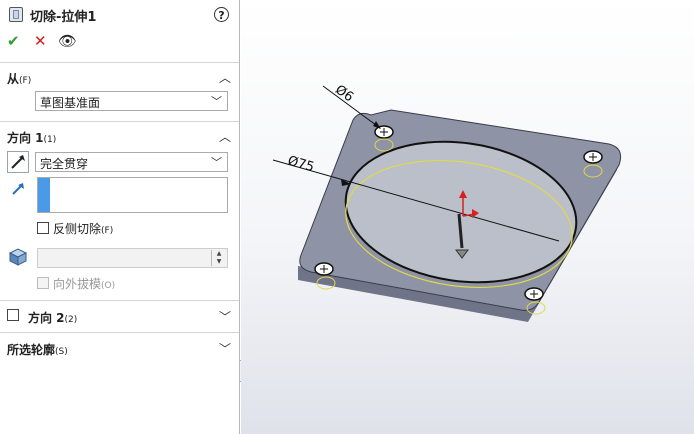 The width and height of the screenshot is (694, 434). What do you see at coordinates (132, 195) in the screenshot?
I see `direction-reference-box` at bounding box center [132, 195].